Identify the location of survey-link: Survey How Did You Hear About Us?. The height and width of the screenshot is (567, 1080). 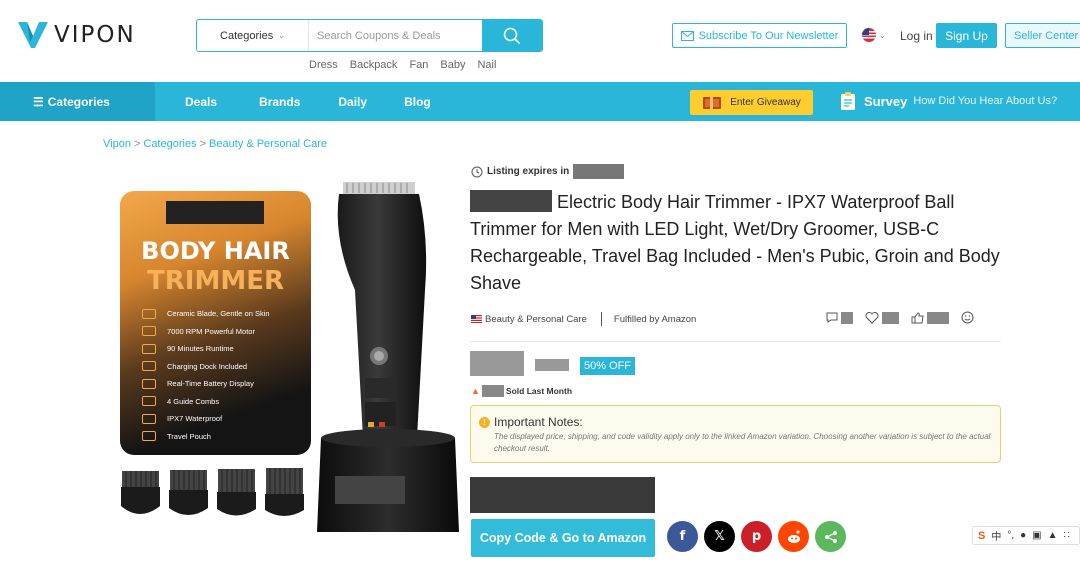
(948, 101).